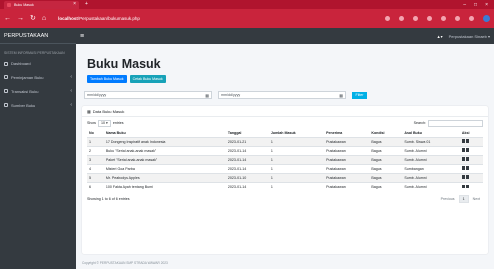 The height and width of the screenshot is (269, 494). What do you see at coordinates (89, 111) in the screenshot?
I see `table-icon: ▦` at bounding box center [89, 111].